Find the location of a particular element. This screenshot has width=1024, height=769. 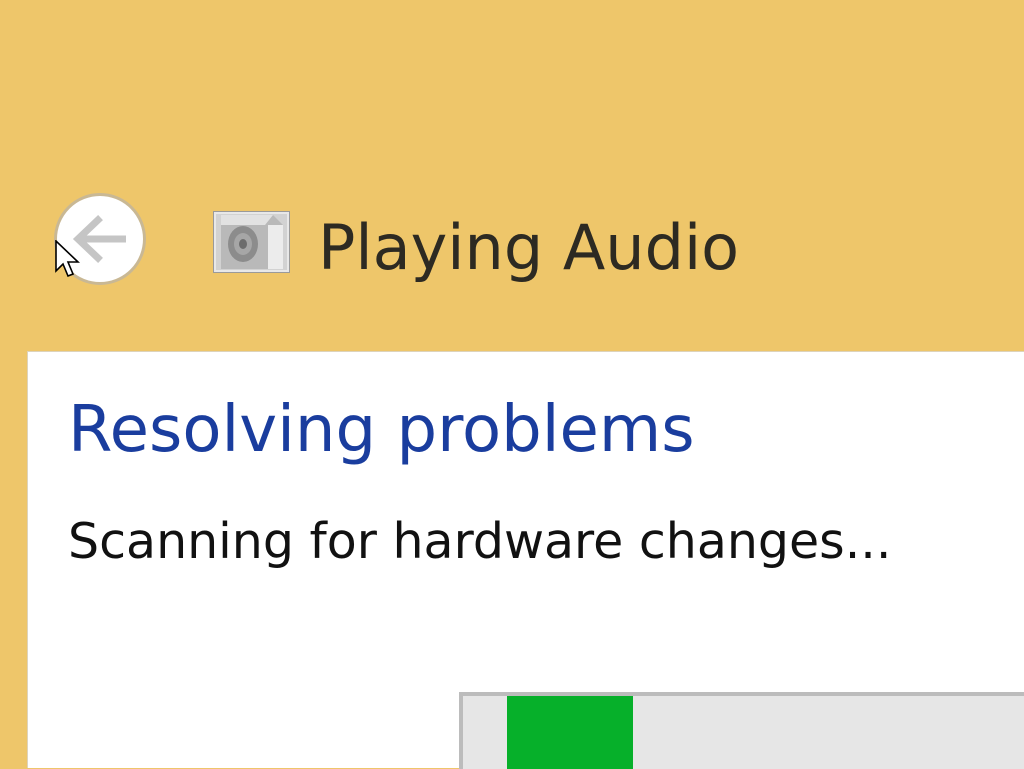

speaker-icon is located at coordinates (251, 242).